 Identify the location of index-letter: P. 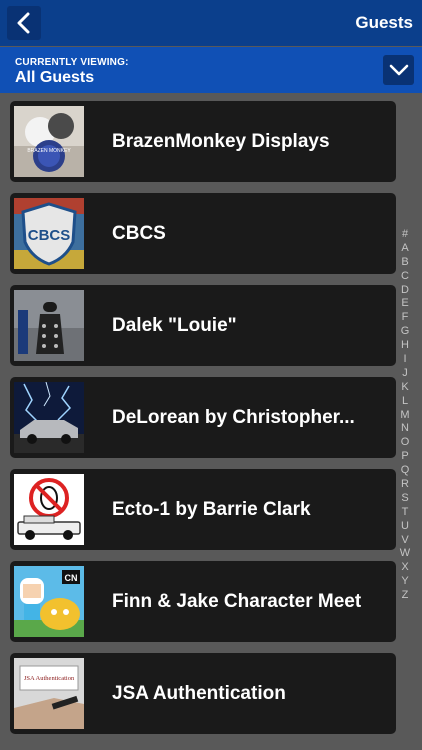
(405, 457).